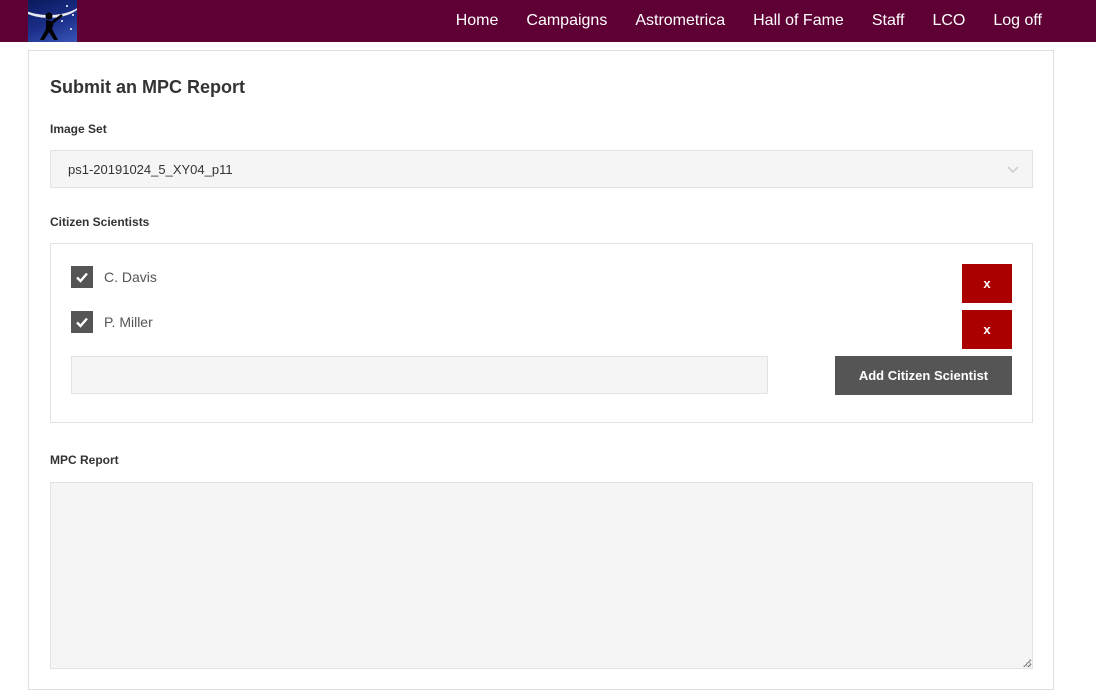 This screenshot has height=690, width=1096. What do you see at coordinates (419, 375) in the screenshot?
I see `citizen-scientist-input` at bounding box center [419, 375].